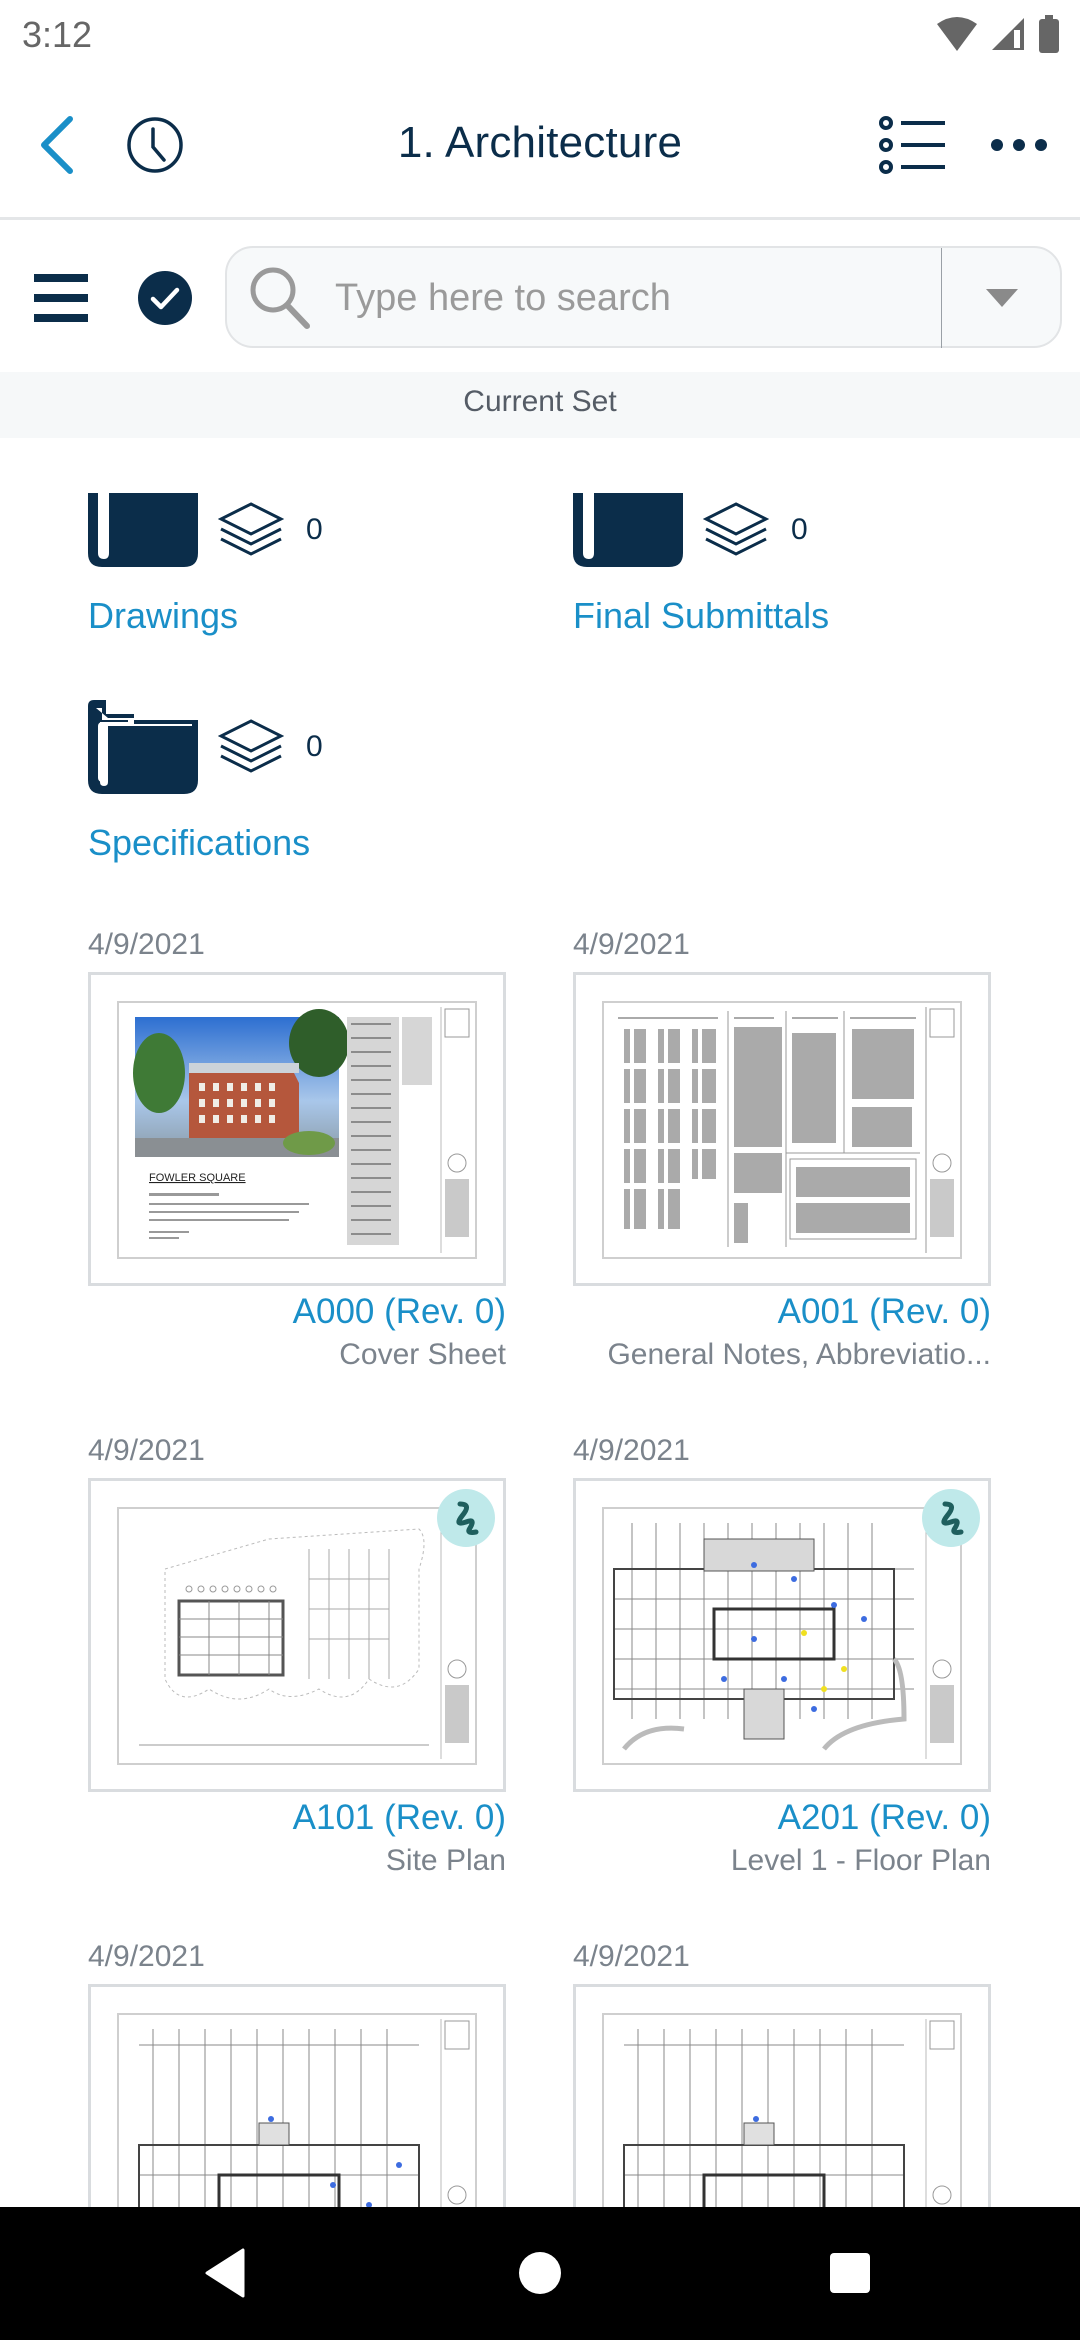 This screenshot has height=2340, width=1080. What do you see at coordinates (422, 1354) in the screenshot?
I see `sheet-name: Cover Sheet` at bounding box center [422, 1354].